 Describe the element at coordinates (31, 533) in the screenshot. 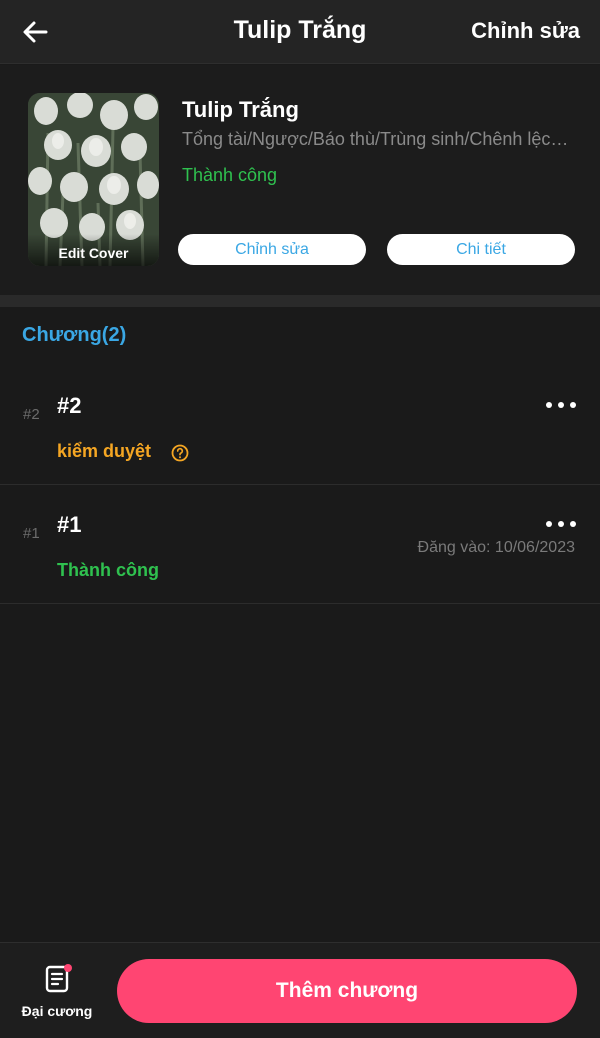

I see `chapter-index: #1` at that location.